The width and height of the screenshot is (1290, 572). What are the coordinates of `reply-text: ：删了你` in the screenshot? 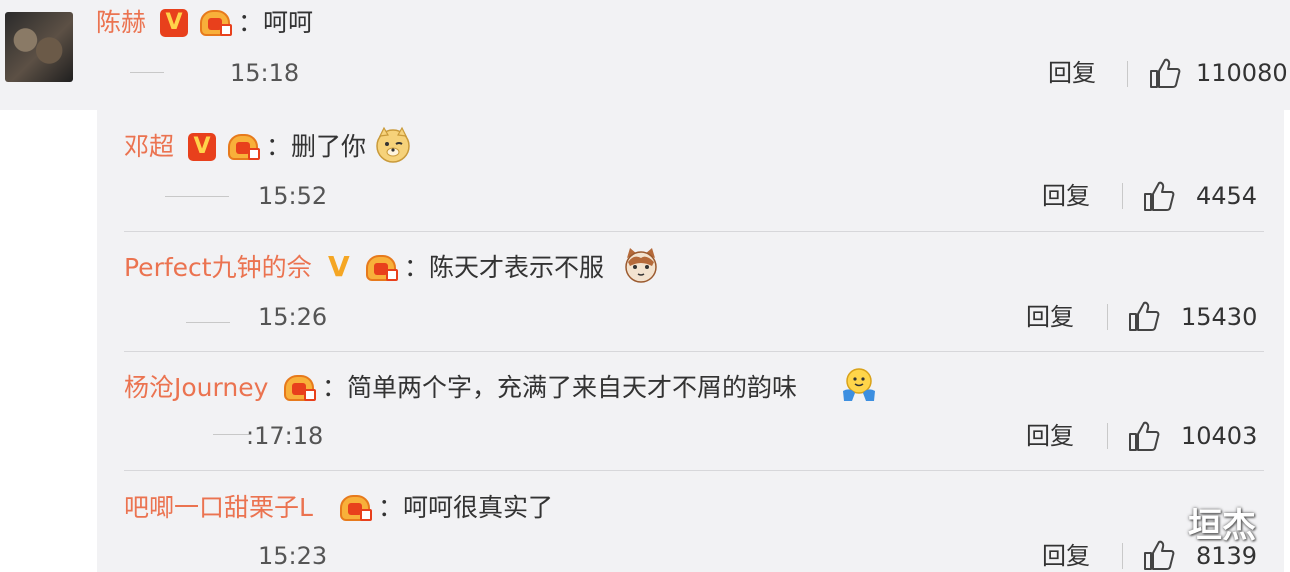 It's located at (316, 146).